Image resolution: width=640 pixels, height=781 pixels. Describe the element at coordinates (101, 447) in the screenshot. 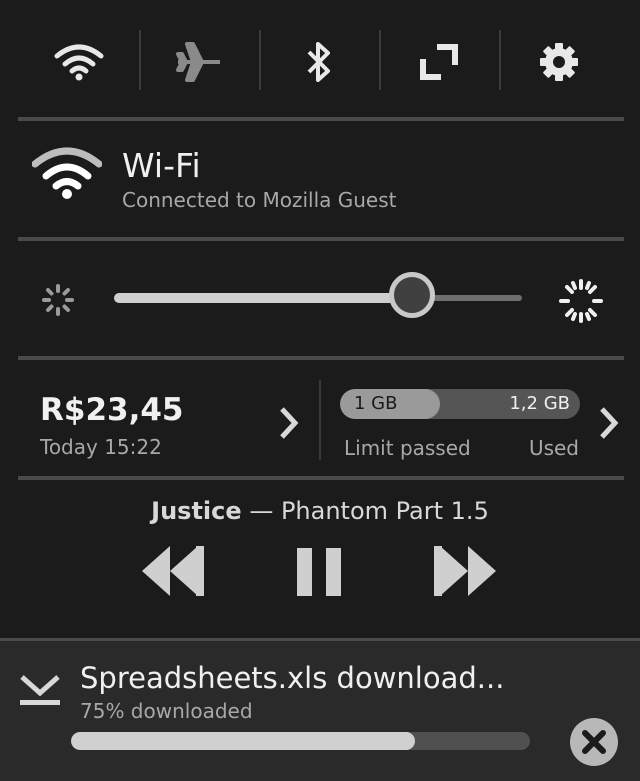

I see `cost-time: Today 15:22` at that location.